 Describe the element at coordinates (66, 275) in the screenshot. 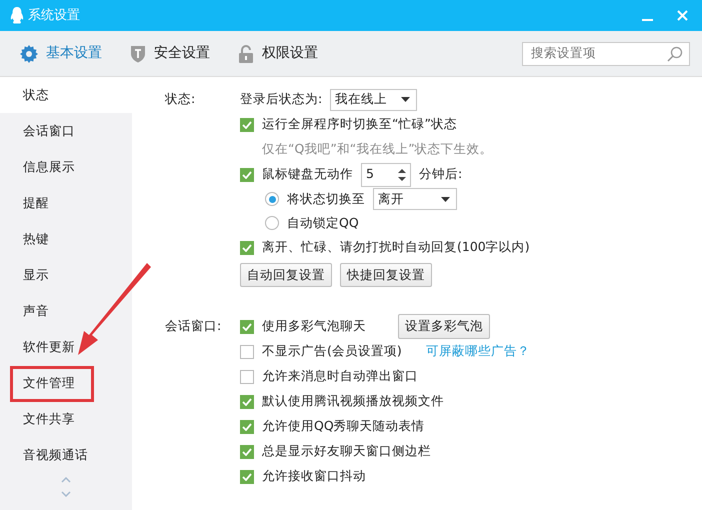

I see `sidebar-item: 显示` at that location.